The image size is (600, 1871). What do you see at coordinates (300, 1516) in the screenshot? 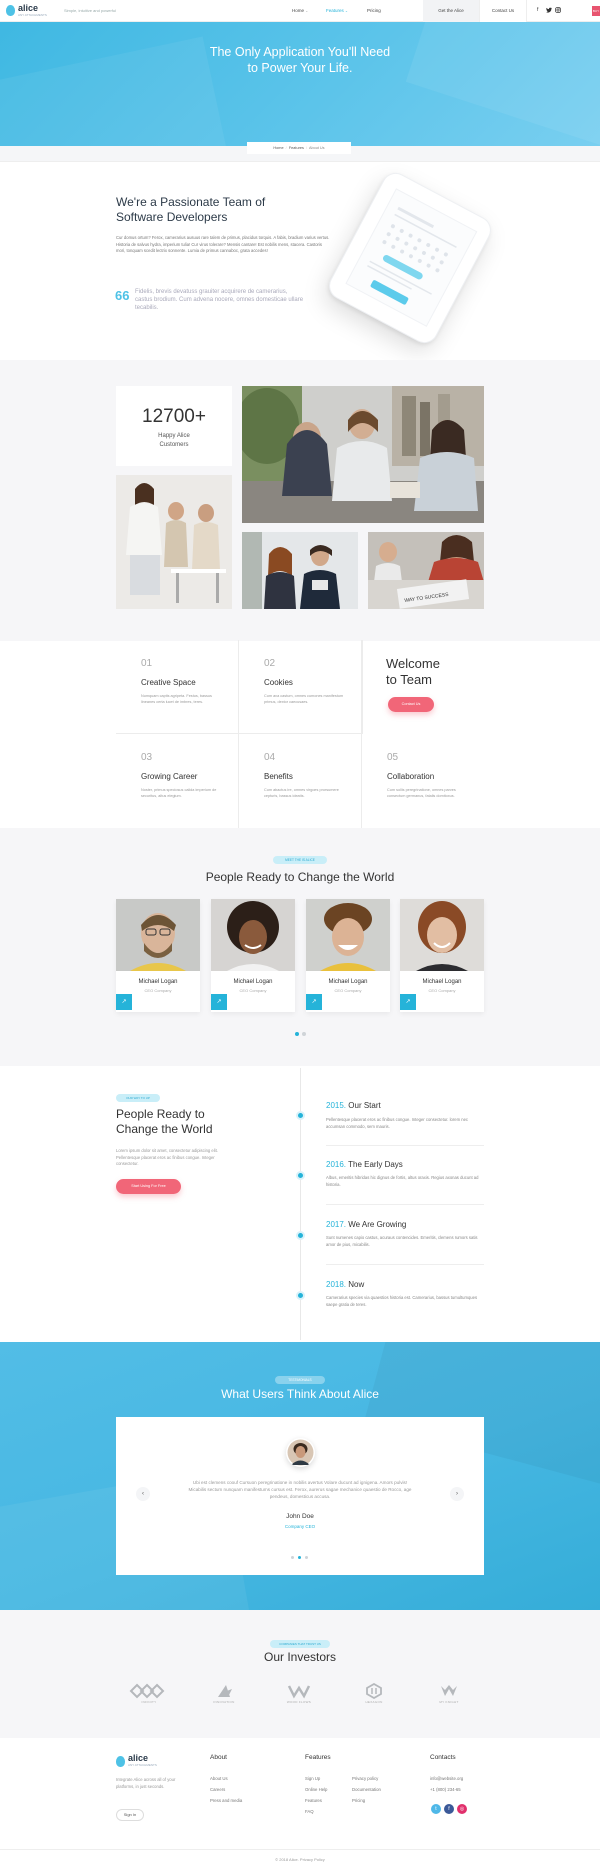
I see `testimonial-name: John Doe` at bounding box center [300, 1516].